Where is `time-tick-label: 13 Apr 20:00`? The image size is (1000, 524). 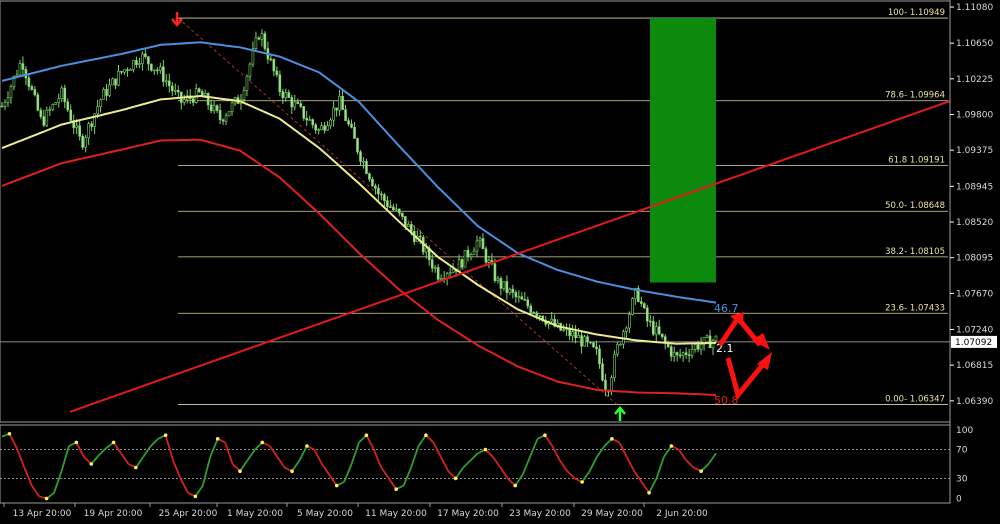 time-tick-label: 13 Apr 20:00 is located at coordinates (42, 514).